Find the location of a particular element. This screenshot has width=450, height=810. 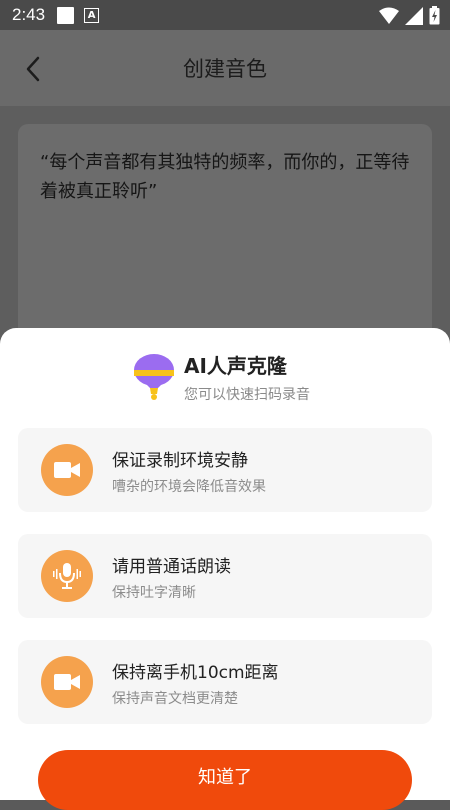

tip-title: 保证录制环境安静 is located at coordinates (180, 461).